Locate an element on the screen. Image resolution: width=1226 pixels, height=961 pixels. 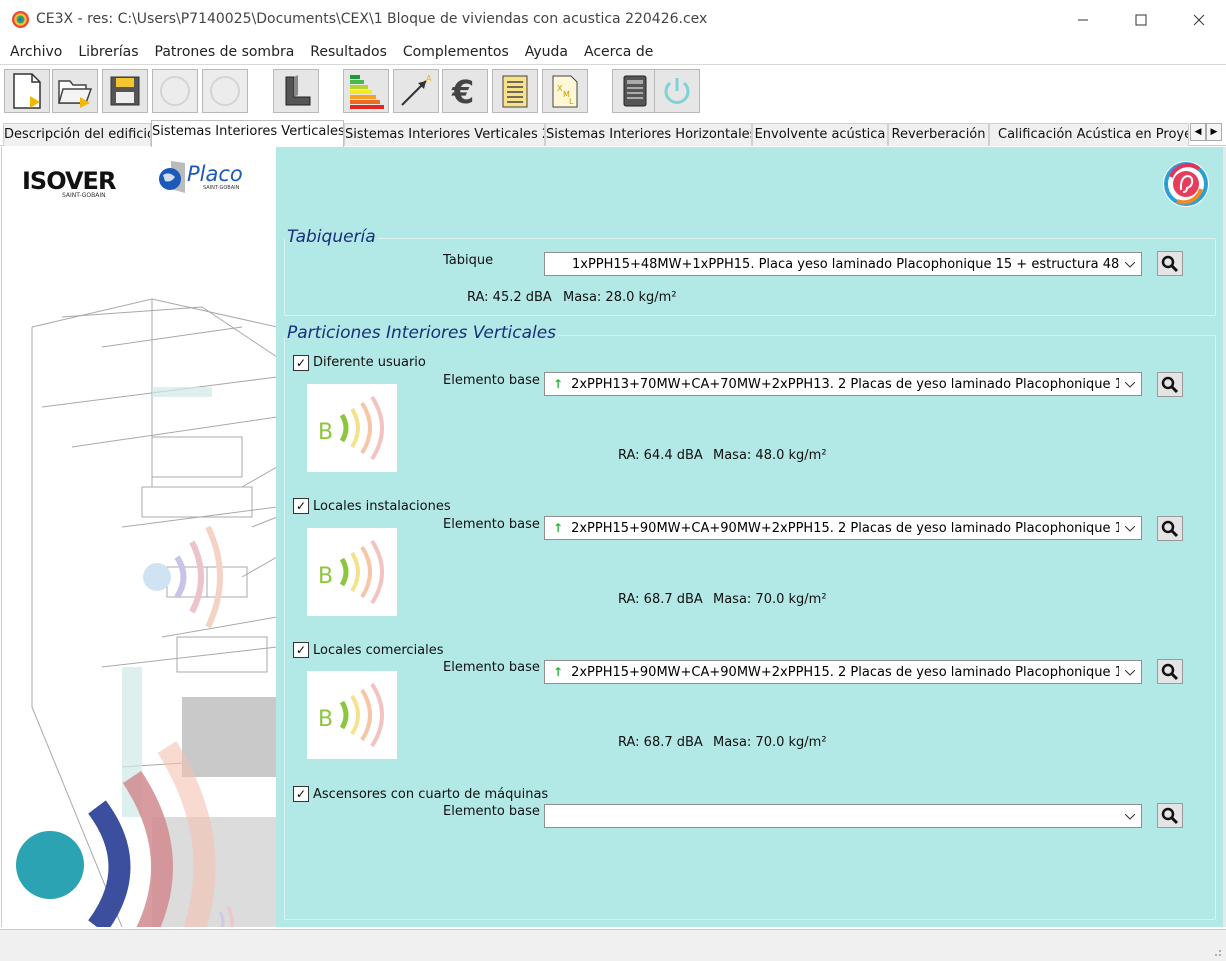
arrow-up-icon: ↑ is located at coordinates (558, 672).